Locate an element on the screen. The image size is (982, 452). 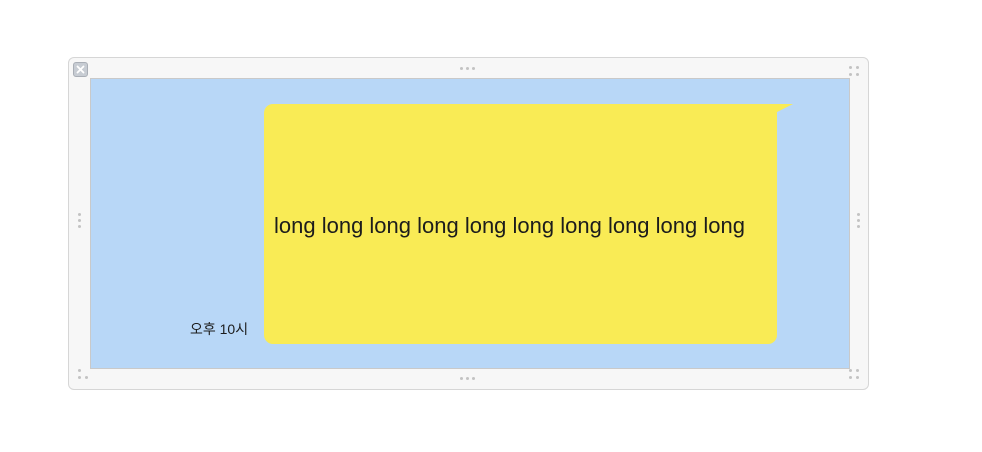
resize-handle-bottom is located at coordinates (467, 378).